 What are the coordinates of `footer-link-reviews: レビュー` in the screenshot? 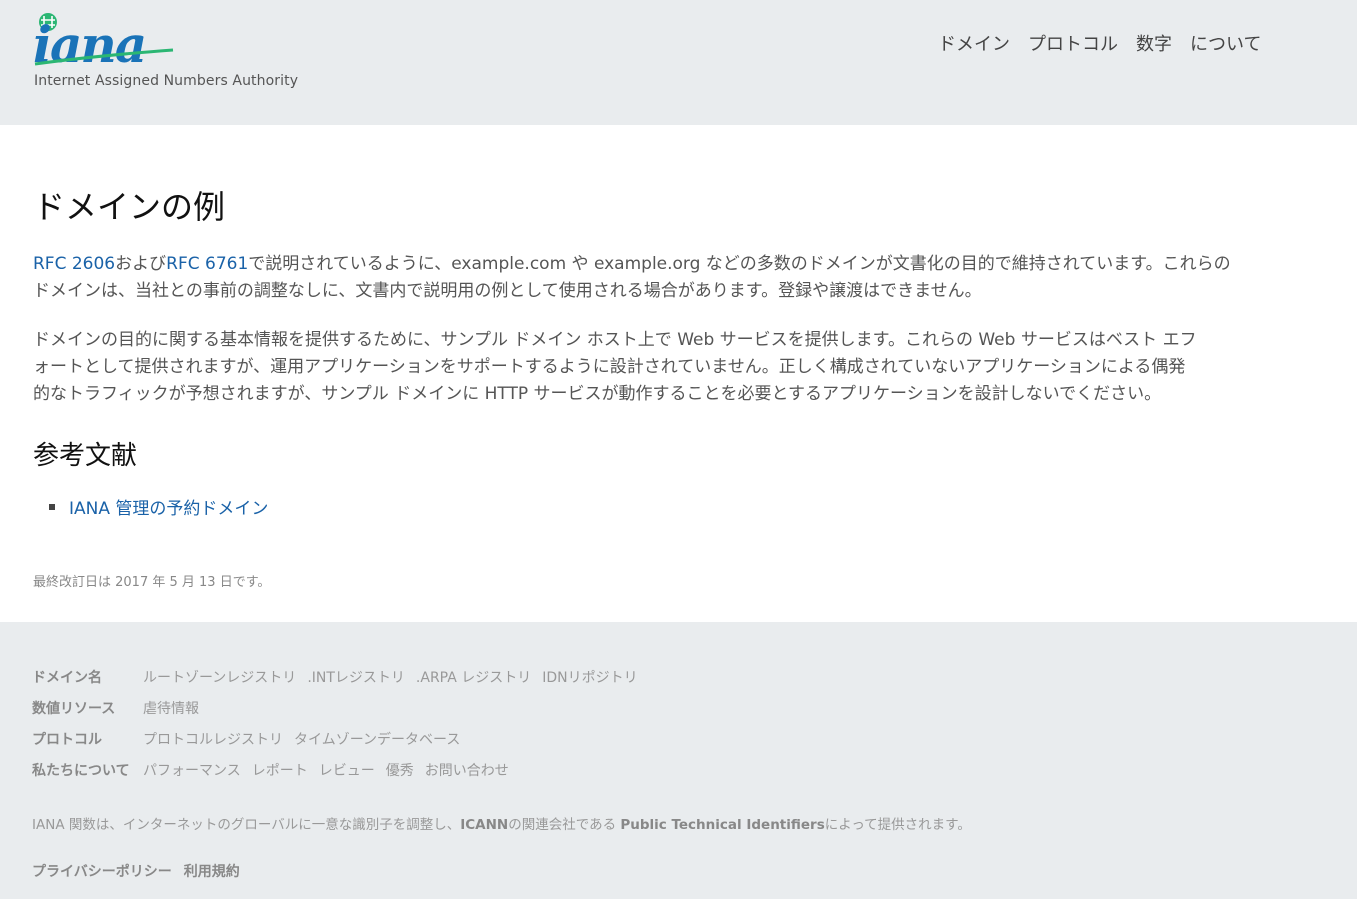 It's located at (347, 770).